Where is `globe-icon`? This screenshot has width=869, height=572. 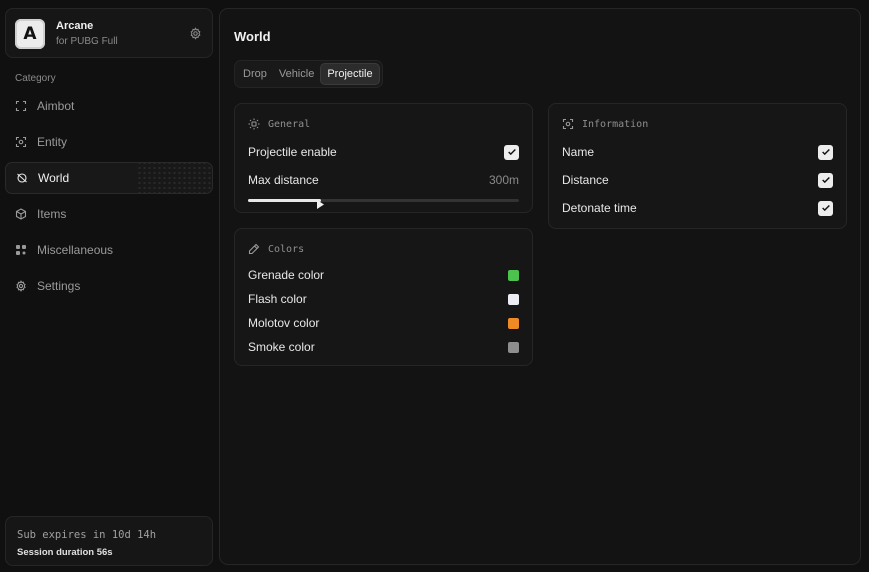
globe-icon is located at coordinates (22, 178).